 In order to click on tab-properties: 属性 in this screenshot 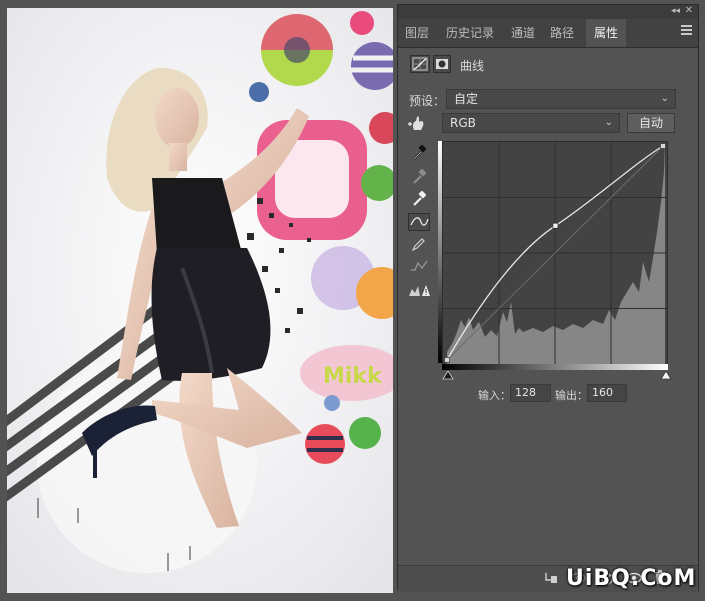, I will do `click(606, 33)`.